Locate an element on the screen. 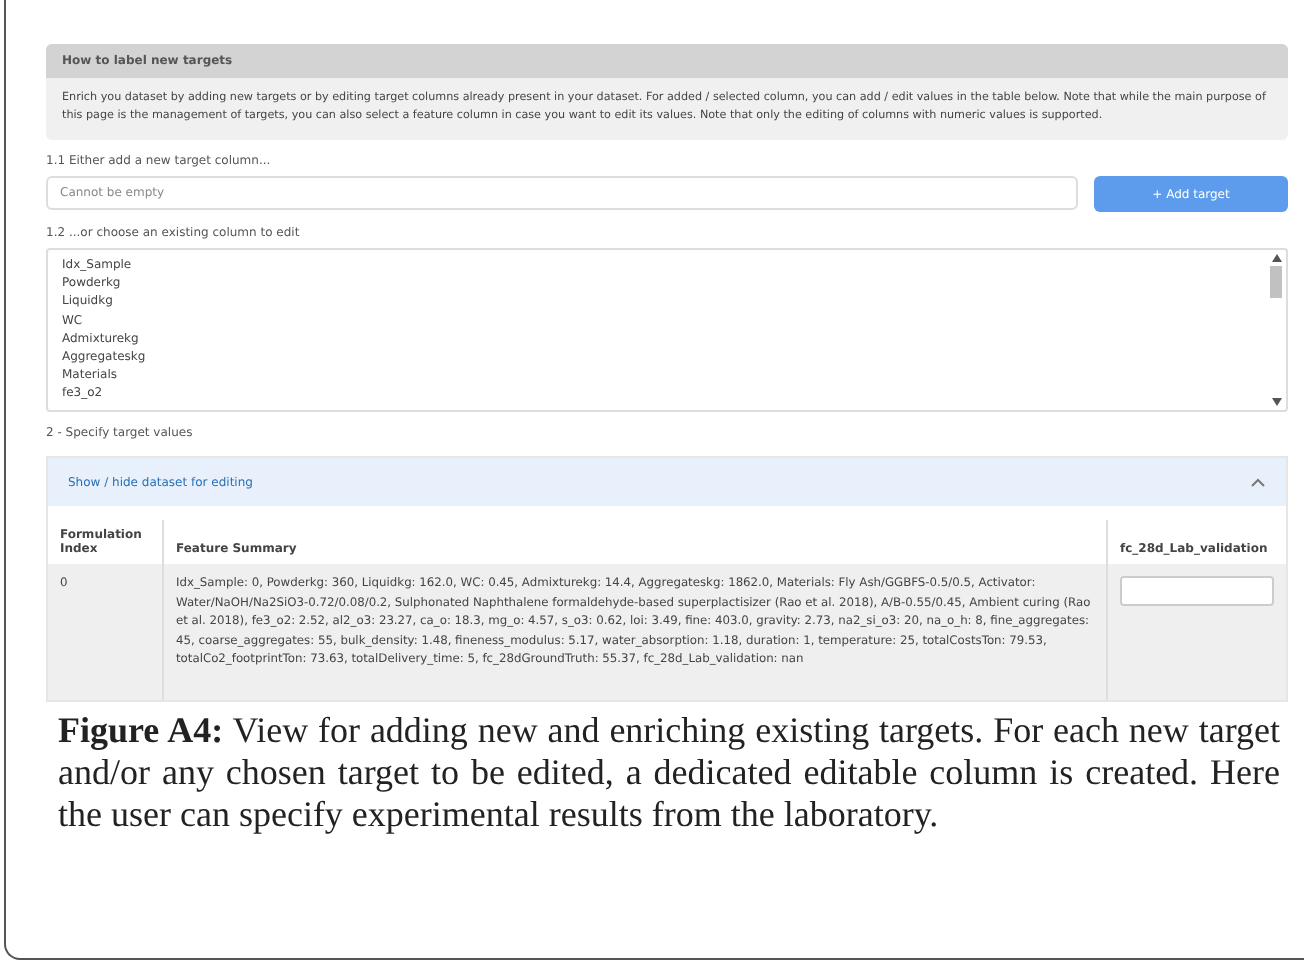 The height and width of the screenshot is (972, 1316). value-input-field is located at coordinates (1197, 591).